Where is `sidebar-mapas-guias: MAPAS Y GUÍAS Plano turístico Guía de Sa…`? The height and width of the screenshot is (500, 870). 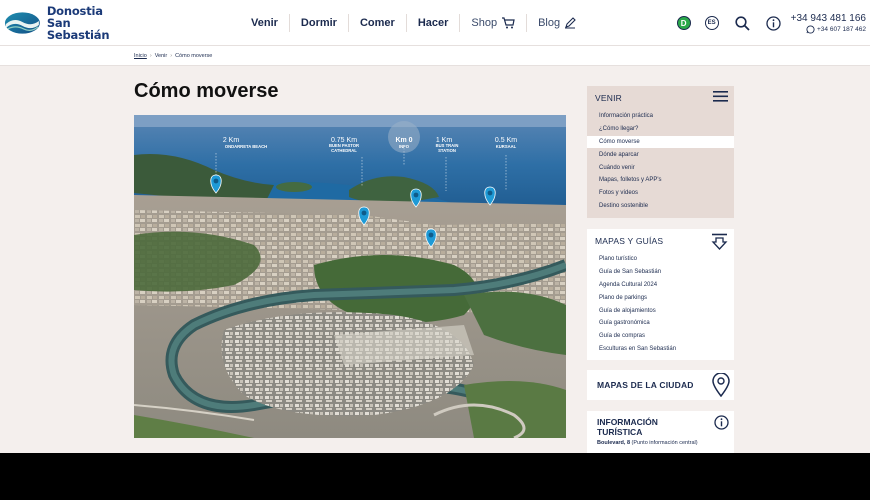 sidebar-mapas-guias: MAPAS Y GUÍAS Plano turístico Guía de Sa… is located at coordinates (660, 294).